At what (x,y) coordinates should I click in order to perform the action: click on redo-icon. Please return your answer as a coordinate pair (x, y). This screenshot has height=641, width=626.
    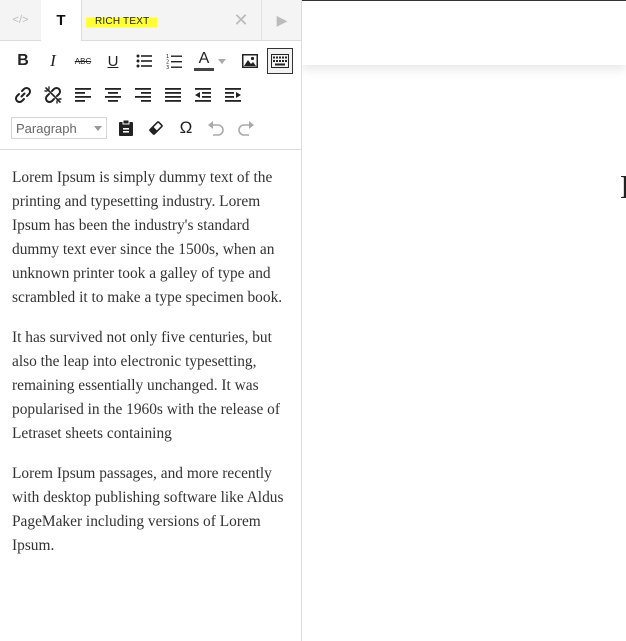
    Looking at the image, I should click on (246, 128).